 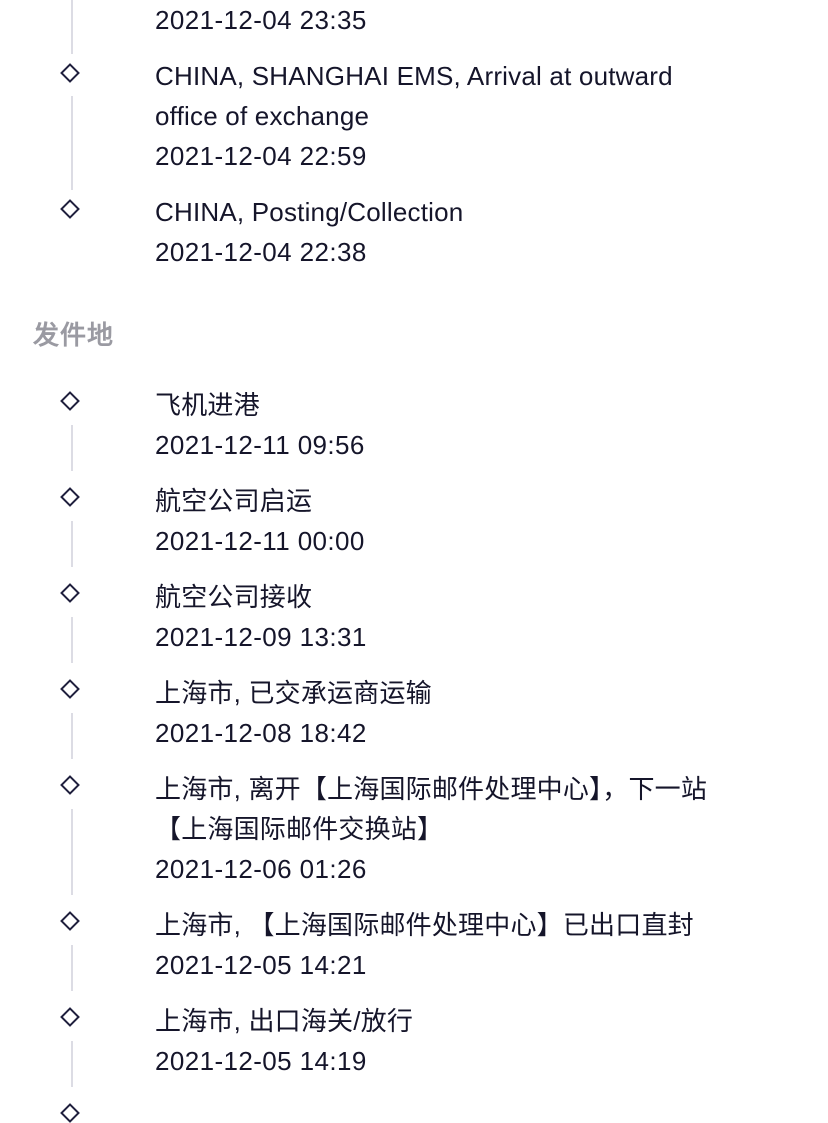 I want to click on event-time: 2021-12-11 09:56, so click(x=260, y=445).